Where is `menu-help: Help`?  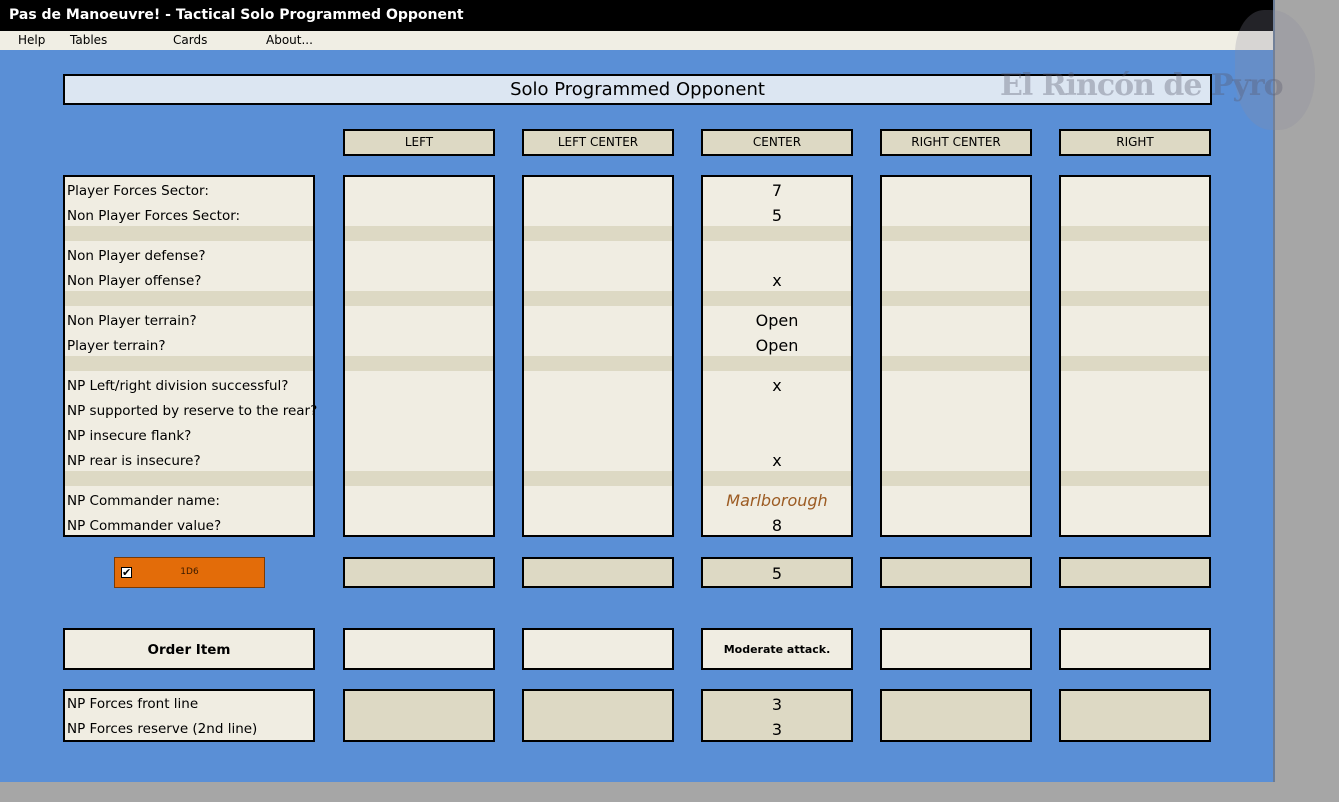 menu-help: Help is located at coordinates (31, 40).